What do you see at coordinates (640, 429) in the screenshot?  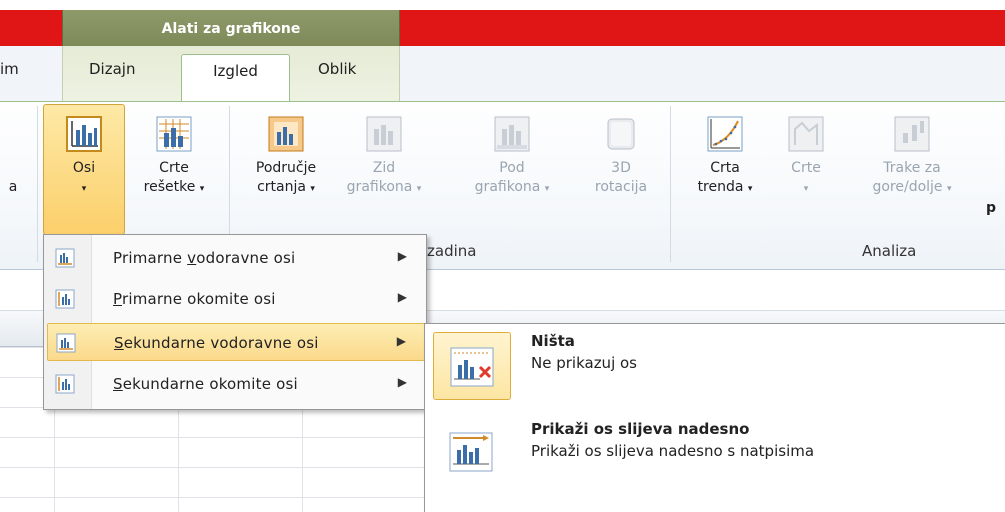 I see `submenu-item-title: Prikaži os slijeva nadesno` at bounding box center [640, 429].